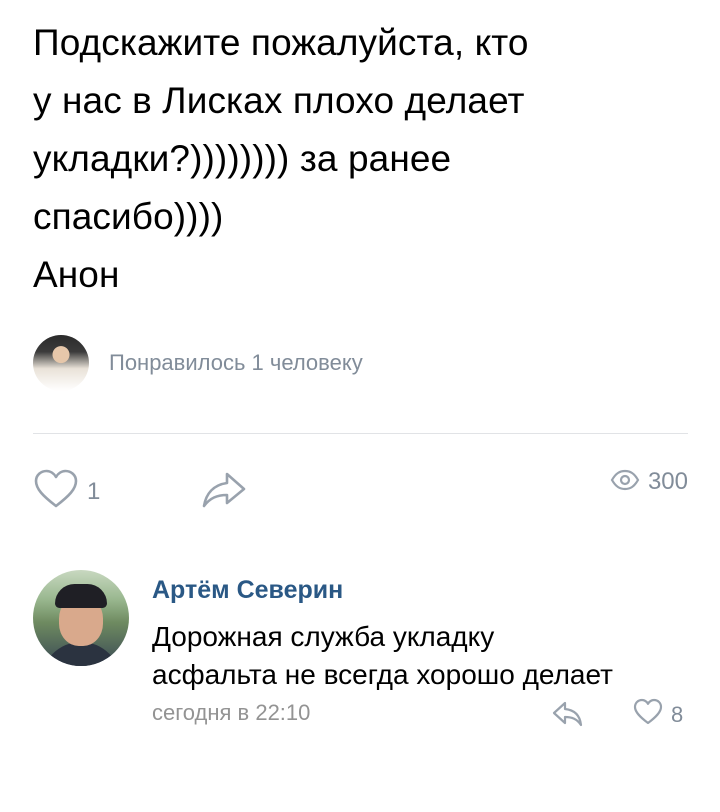  I want to click on reply-arrow-icon, so click(567, 716).